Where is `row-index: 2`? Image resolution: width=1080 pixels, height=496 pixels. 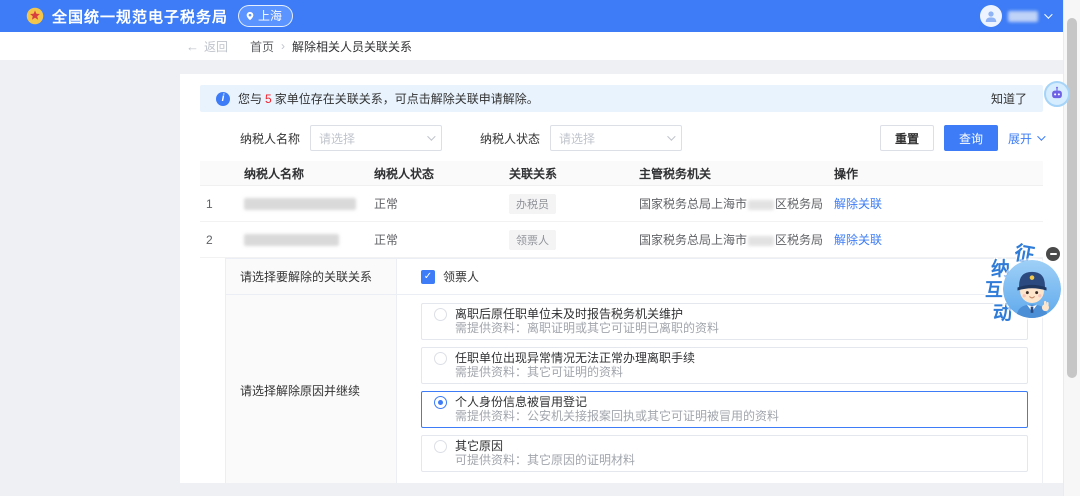
row-index: 2 is located at coordinates (209, 239).